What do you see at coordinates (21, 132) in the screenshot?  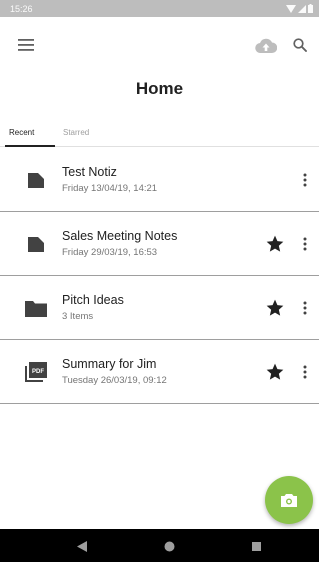 I see `tab-recent: Recent` at bounding box center [21, 132].